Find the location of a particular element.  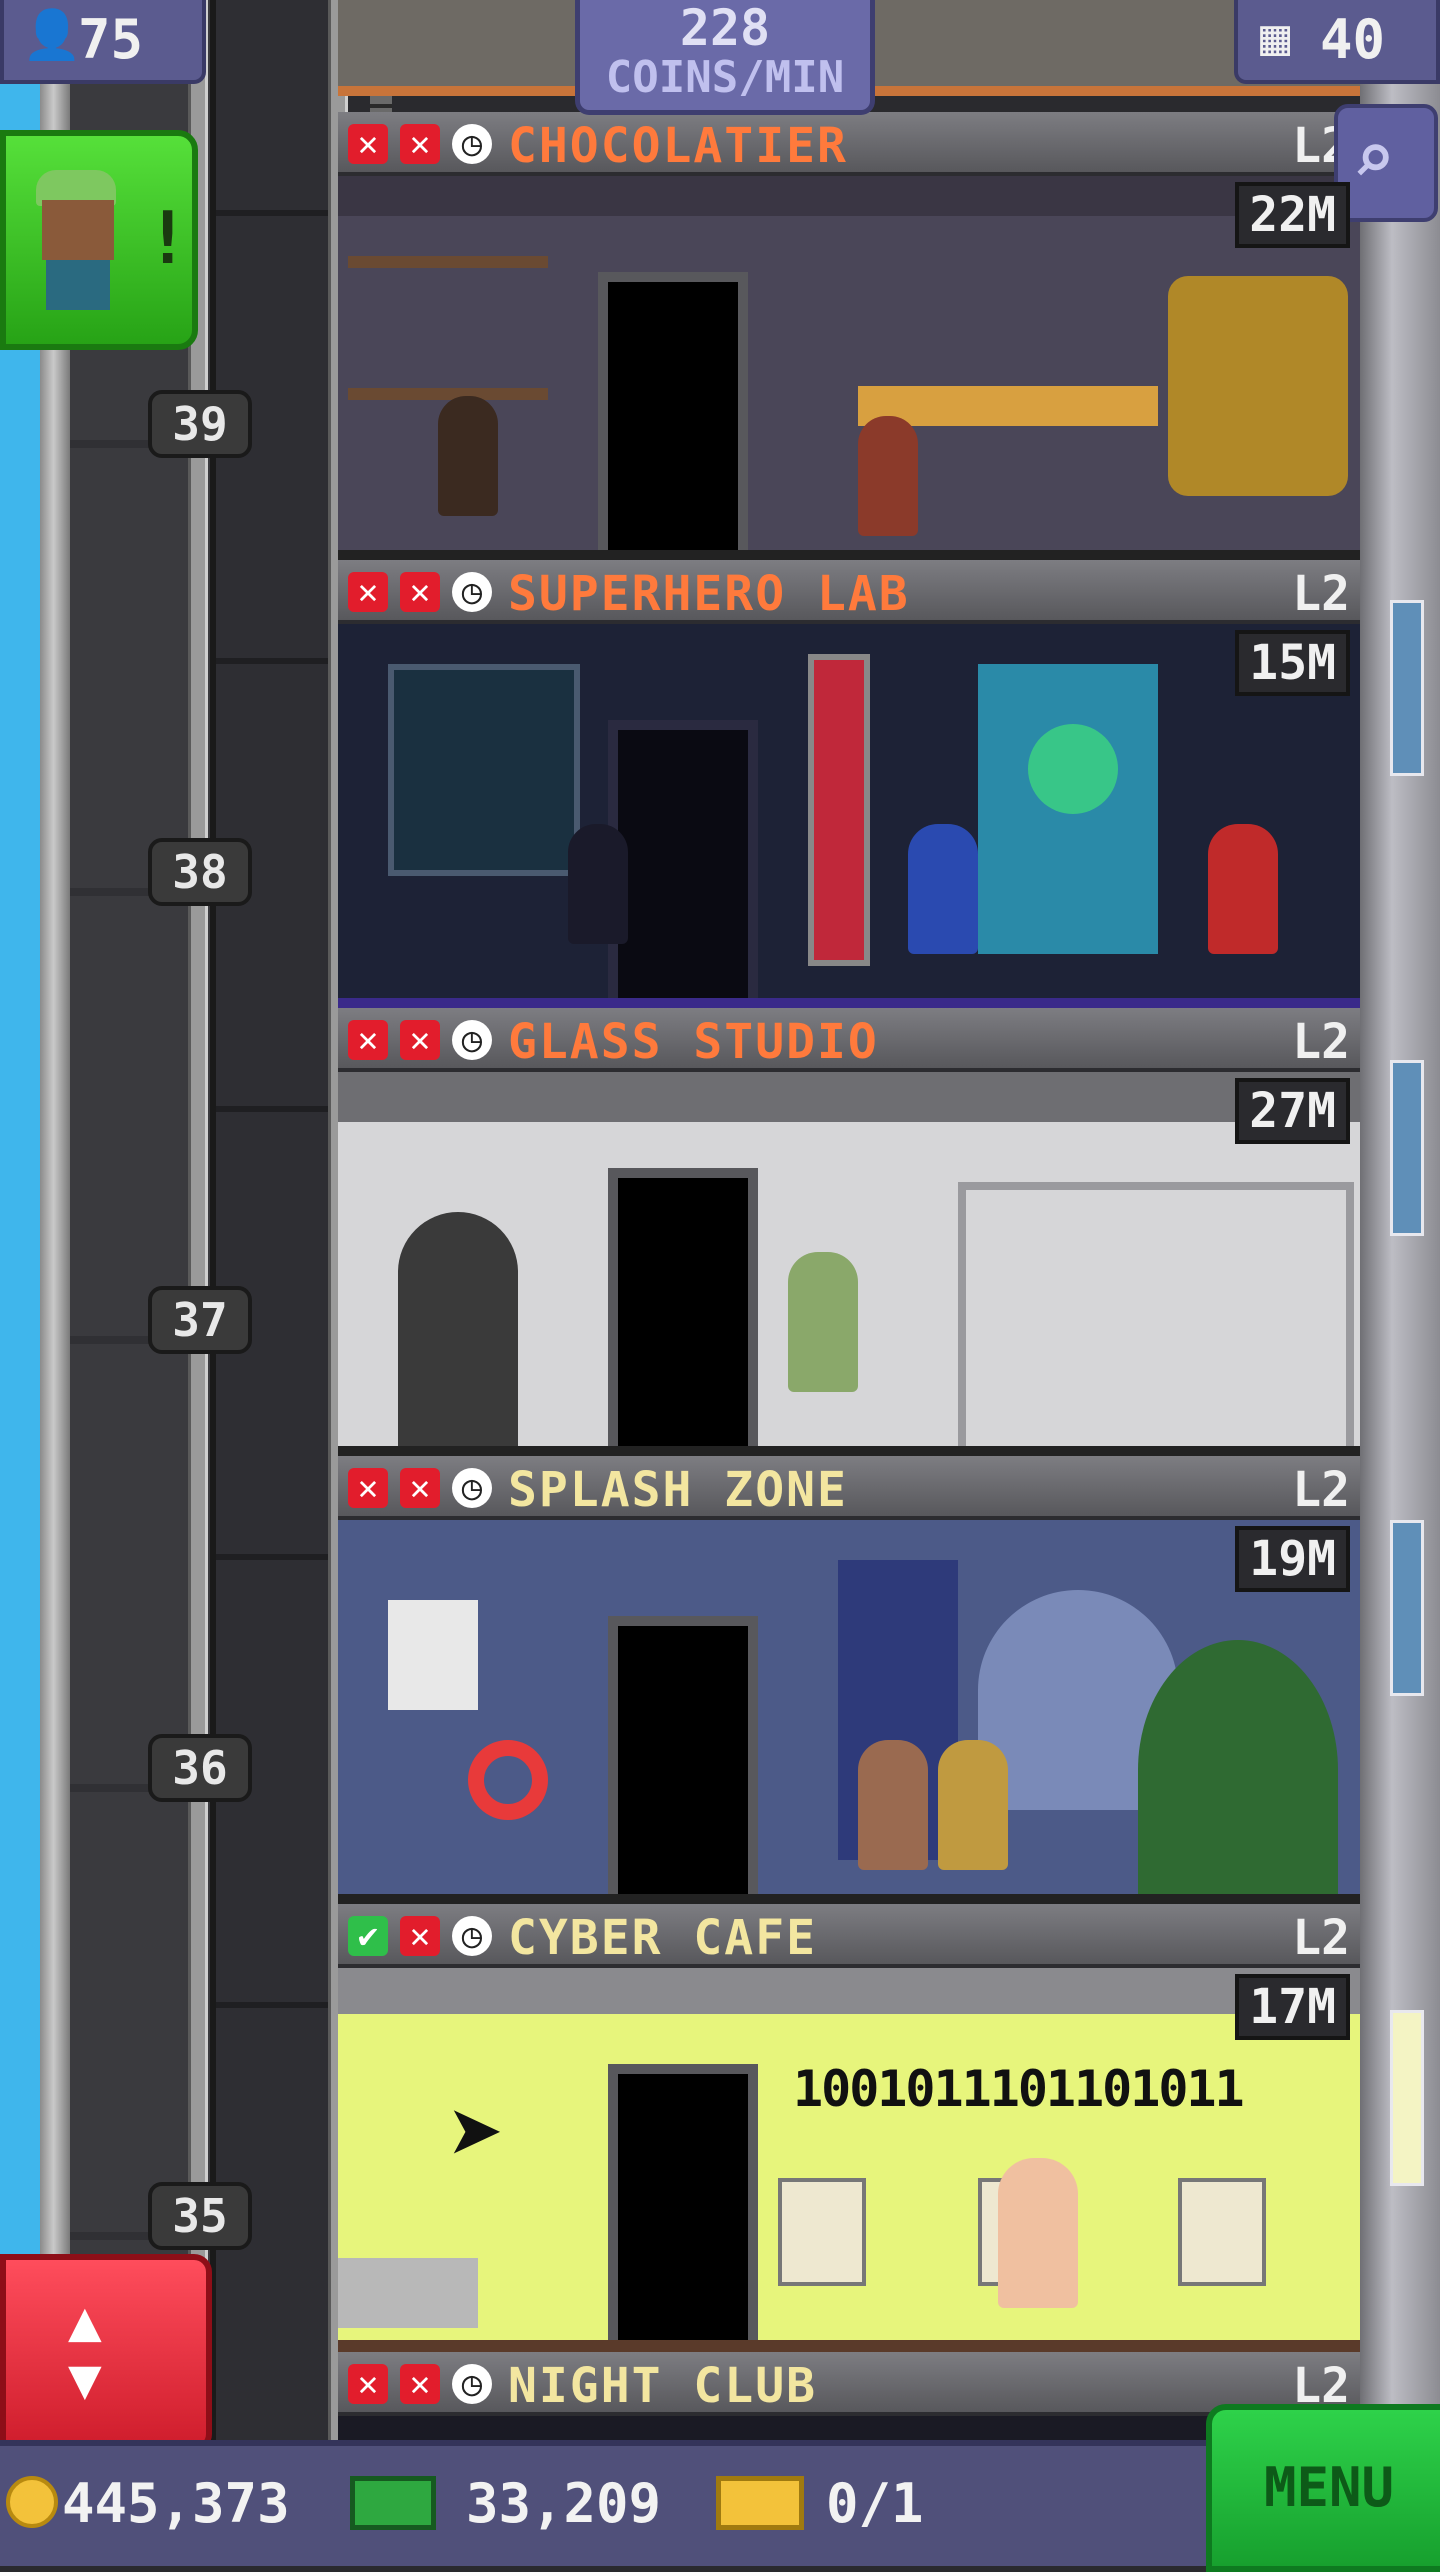

coins-per-minute-panel: 228 COINS/MIN is located at coordinates (725, 57).